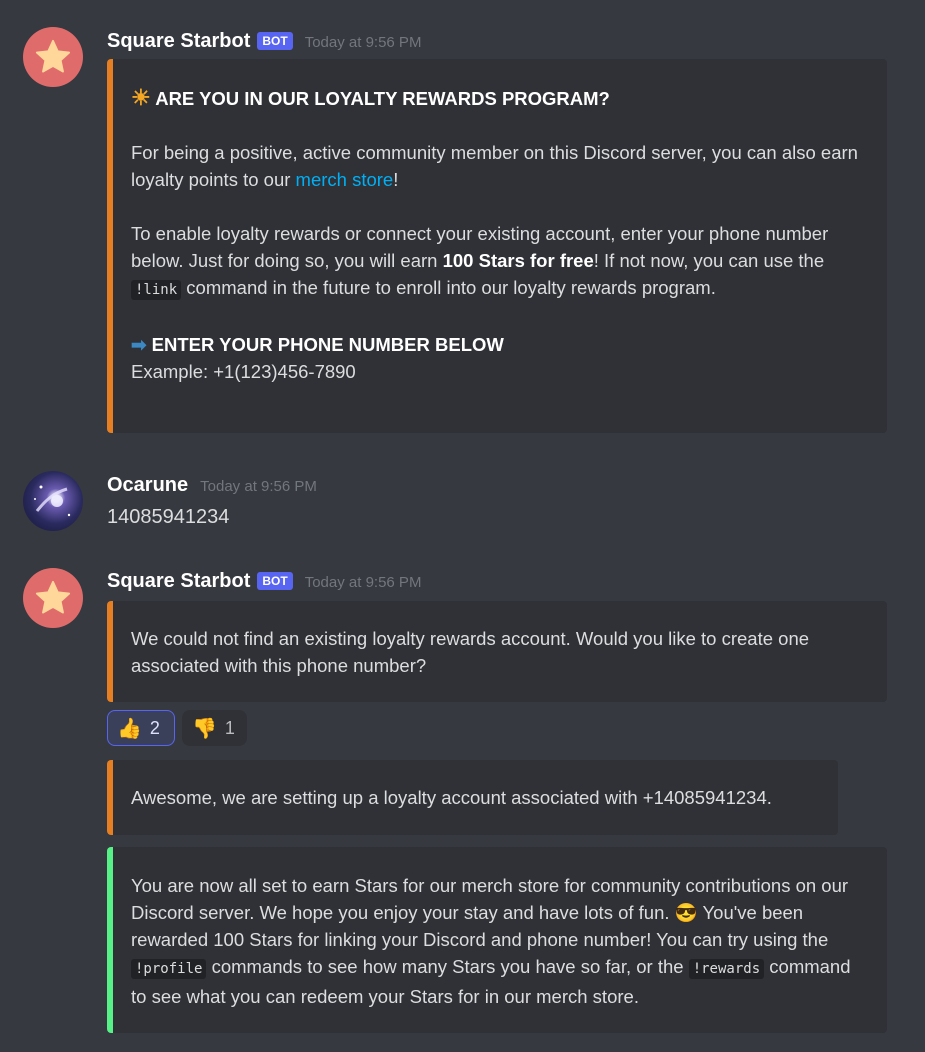 This screenshot has height=1052, width=925. I want to click on merch-store-link: merch store, so click(345, 179).